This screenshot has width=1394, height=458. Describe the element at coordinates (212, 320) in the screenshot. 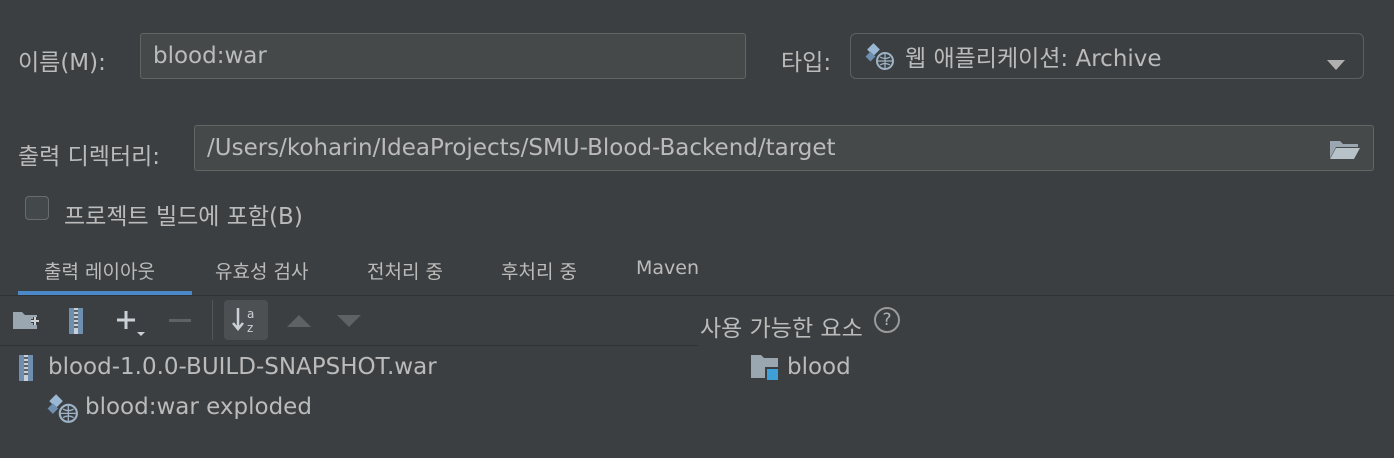

I see `toolbar-separator` at that location.